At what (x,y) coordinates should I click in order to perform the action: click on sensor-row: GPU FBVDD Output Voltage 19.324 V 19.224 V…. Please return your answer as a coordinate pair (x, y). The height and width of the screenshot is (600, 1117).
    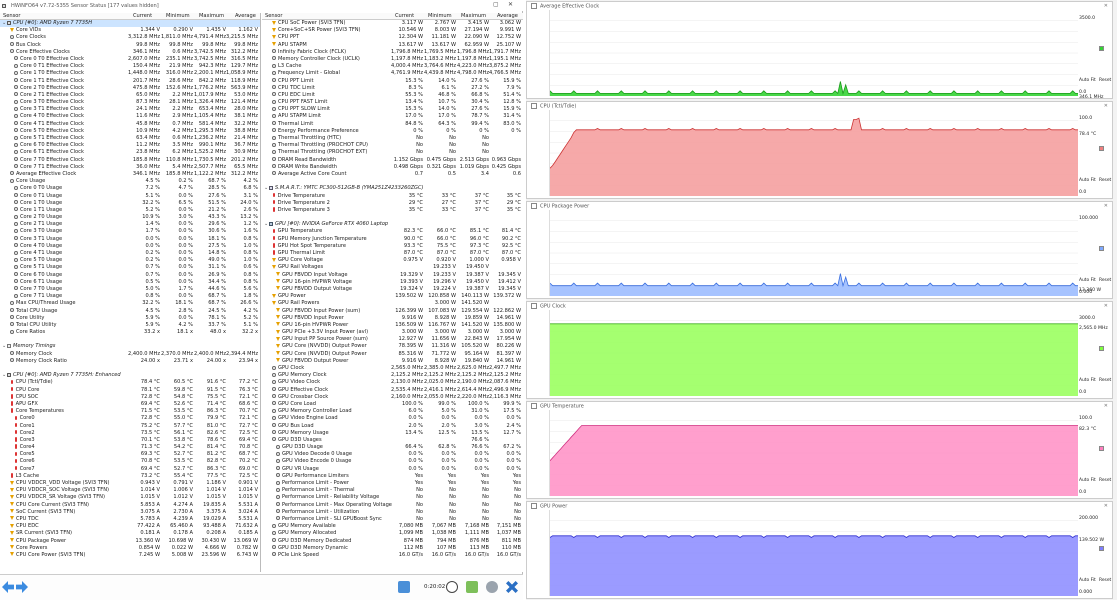
    Looking at the image, I should click on (392, 289).